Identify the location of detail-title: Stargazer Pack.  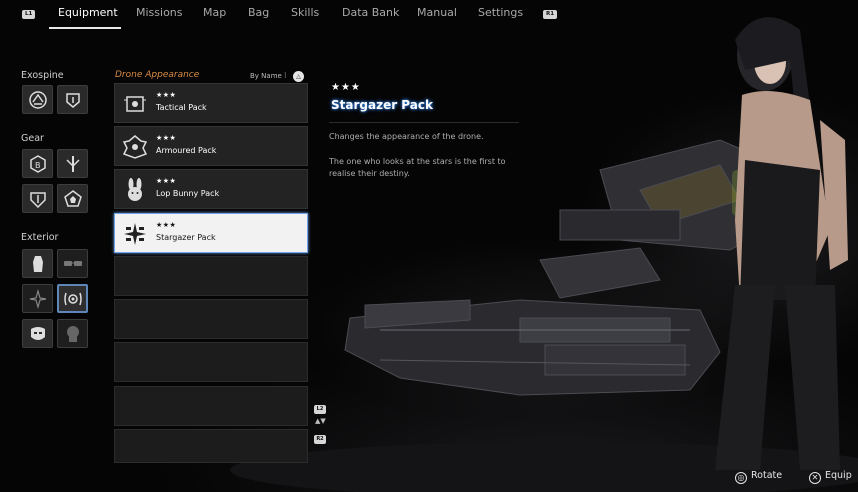
(382, 105).